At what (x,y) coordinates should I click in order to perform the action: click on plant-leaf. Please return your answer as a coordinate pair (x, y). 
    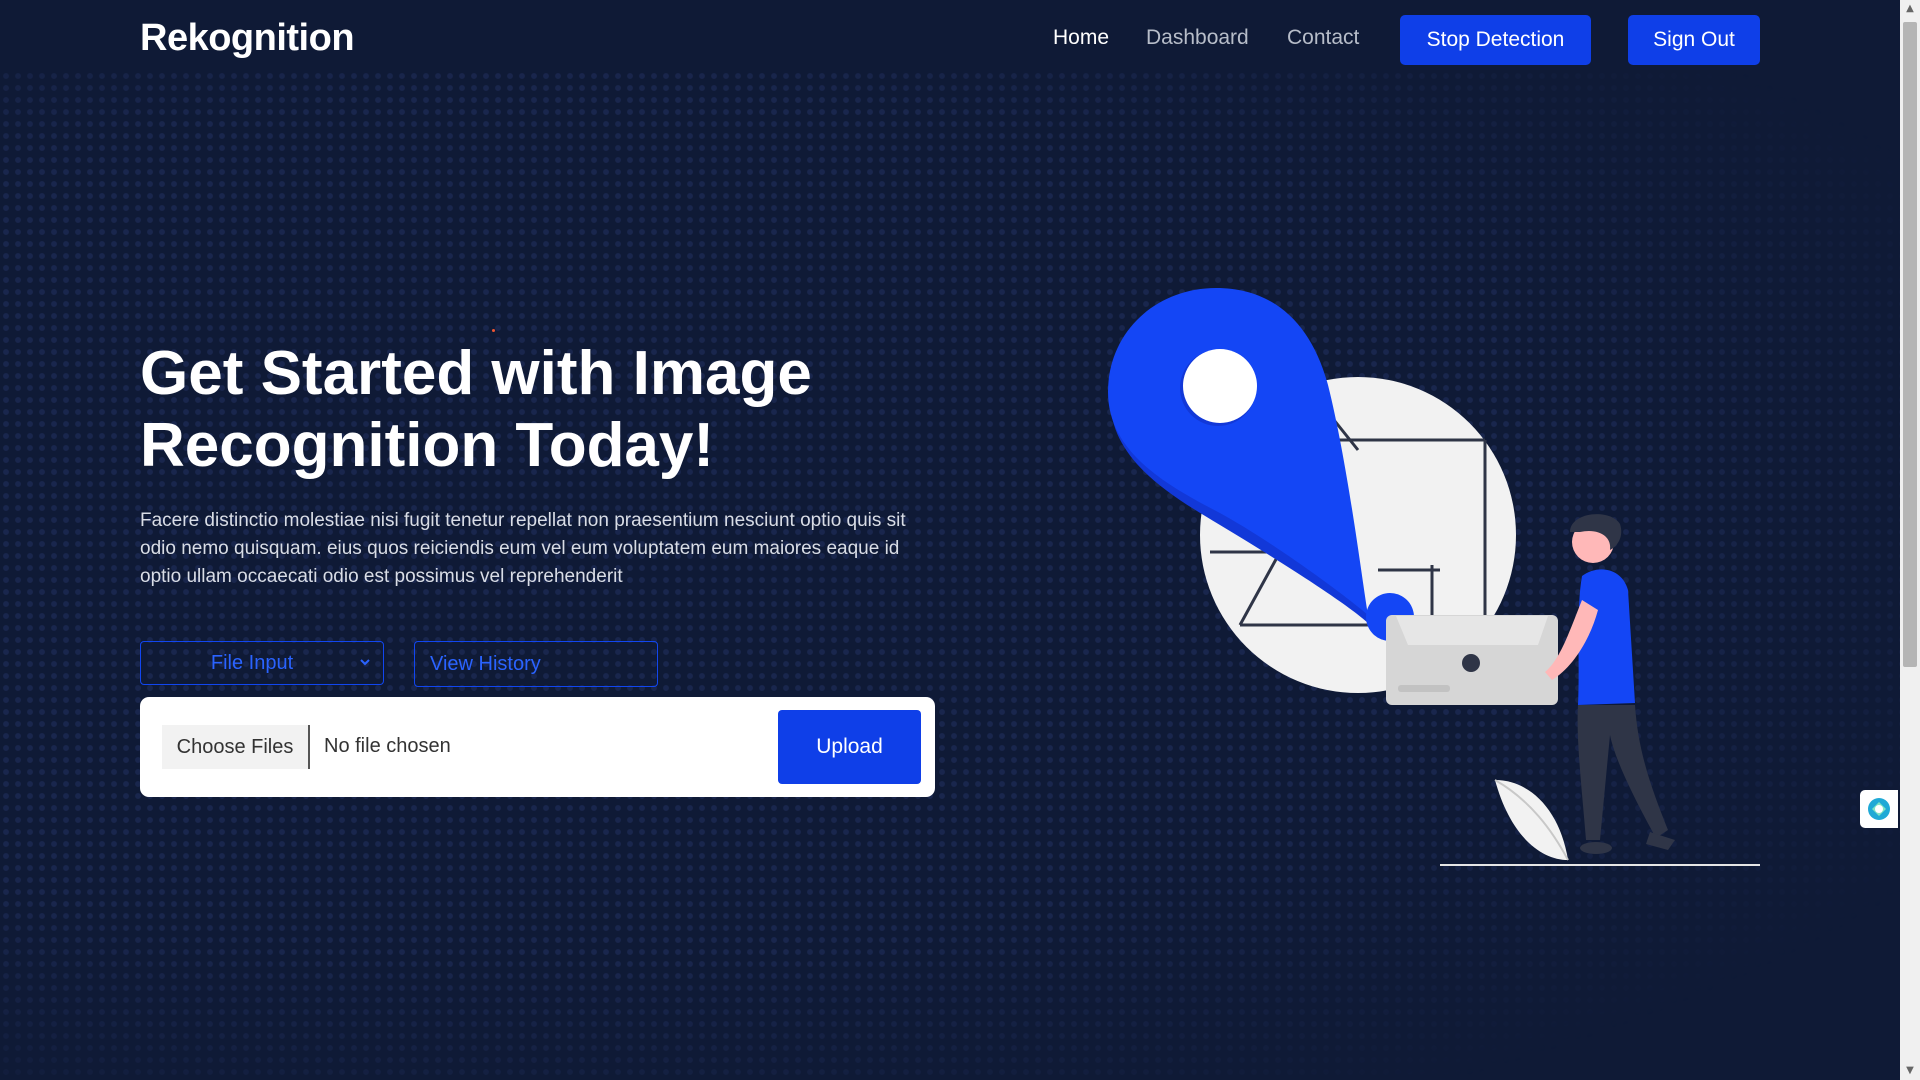
    Looking at the image, I should click on (1531, 820).